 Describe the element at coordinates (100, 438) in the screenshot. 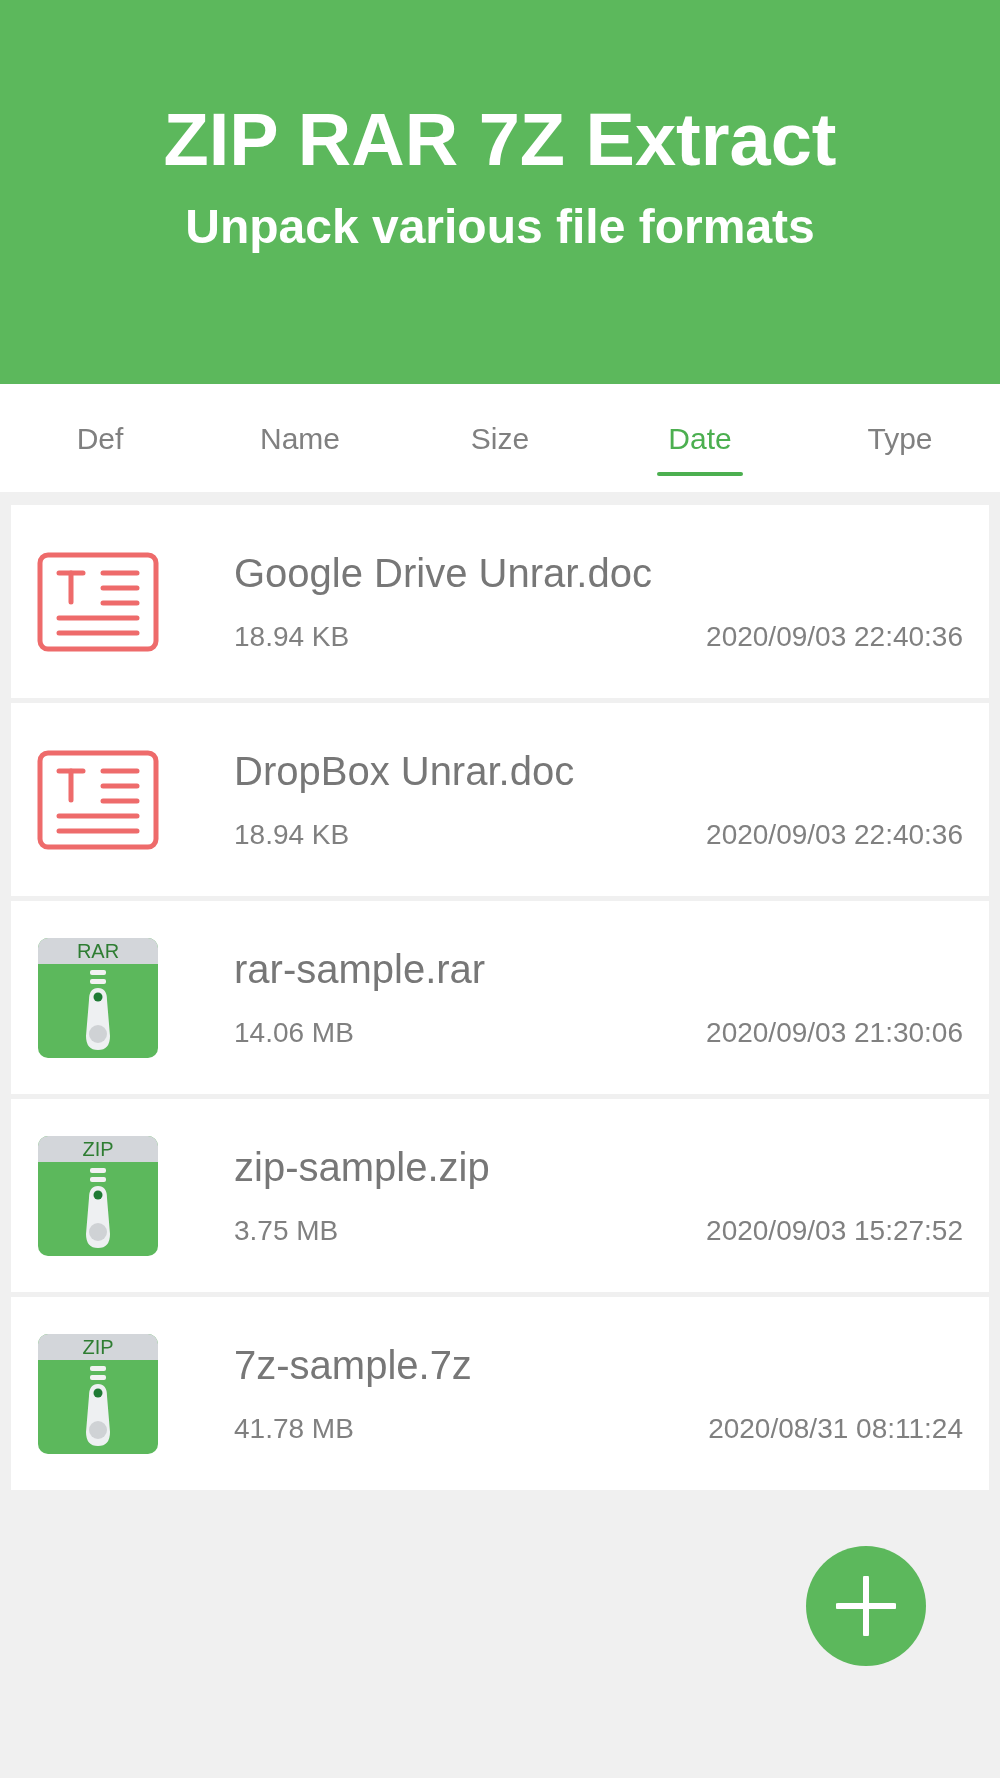

I see `sort-tab: Def` at that location.